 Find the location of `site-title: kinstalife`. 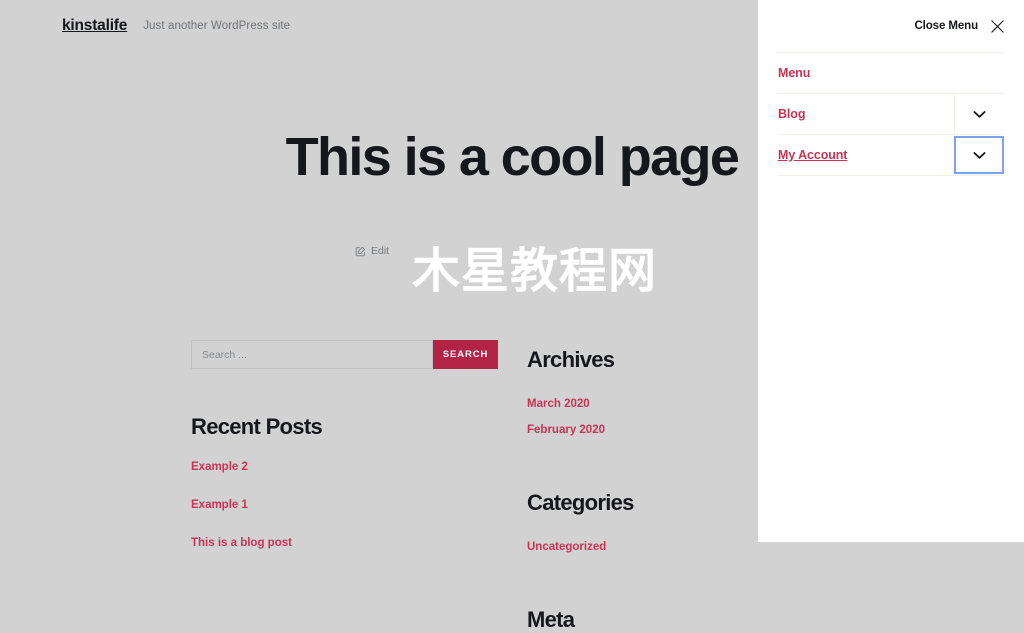

site-title: kinstalife is located at coordinates (94, 26).